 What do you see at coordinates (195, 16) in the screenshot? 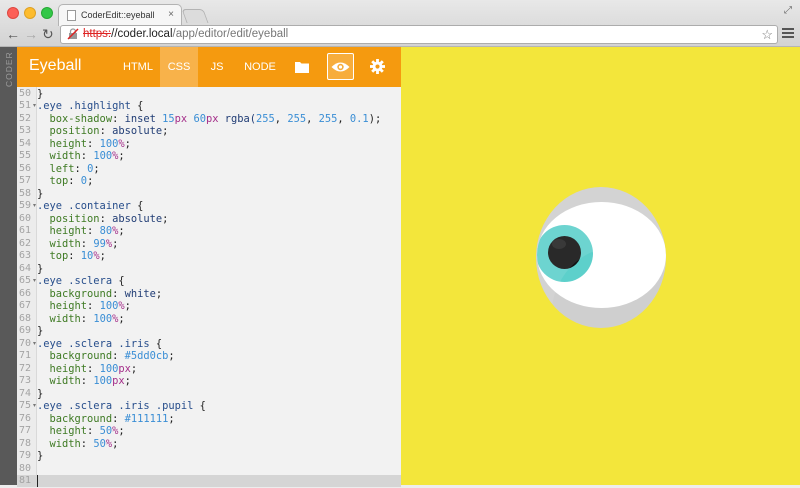
I see `new-tab-button` at bounding box center [195, 16].